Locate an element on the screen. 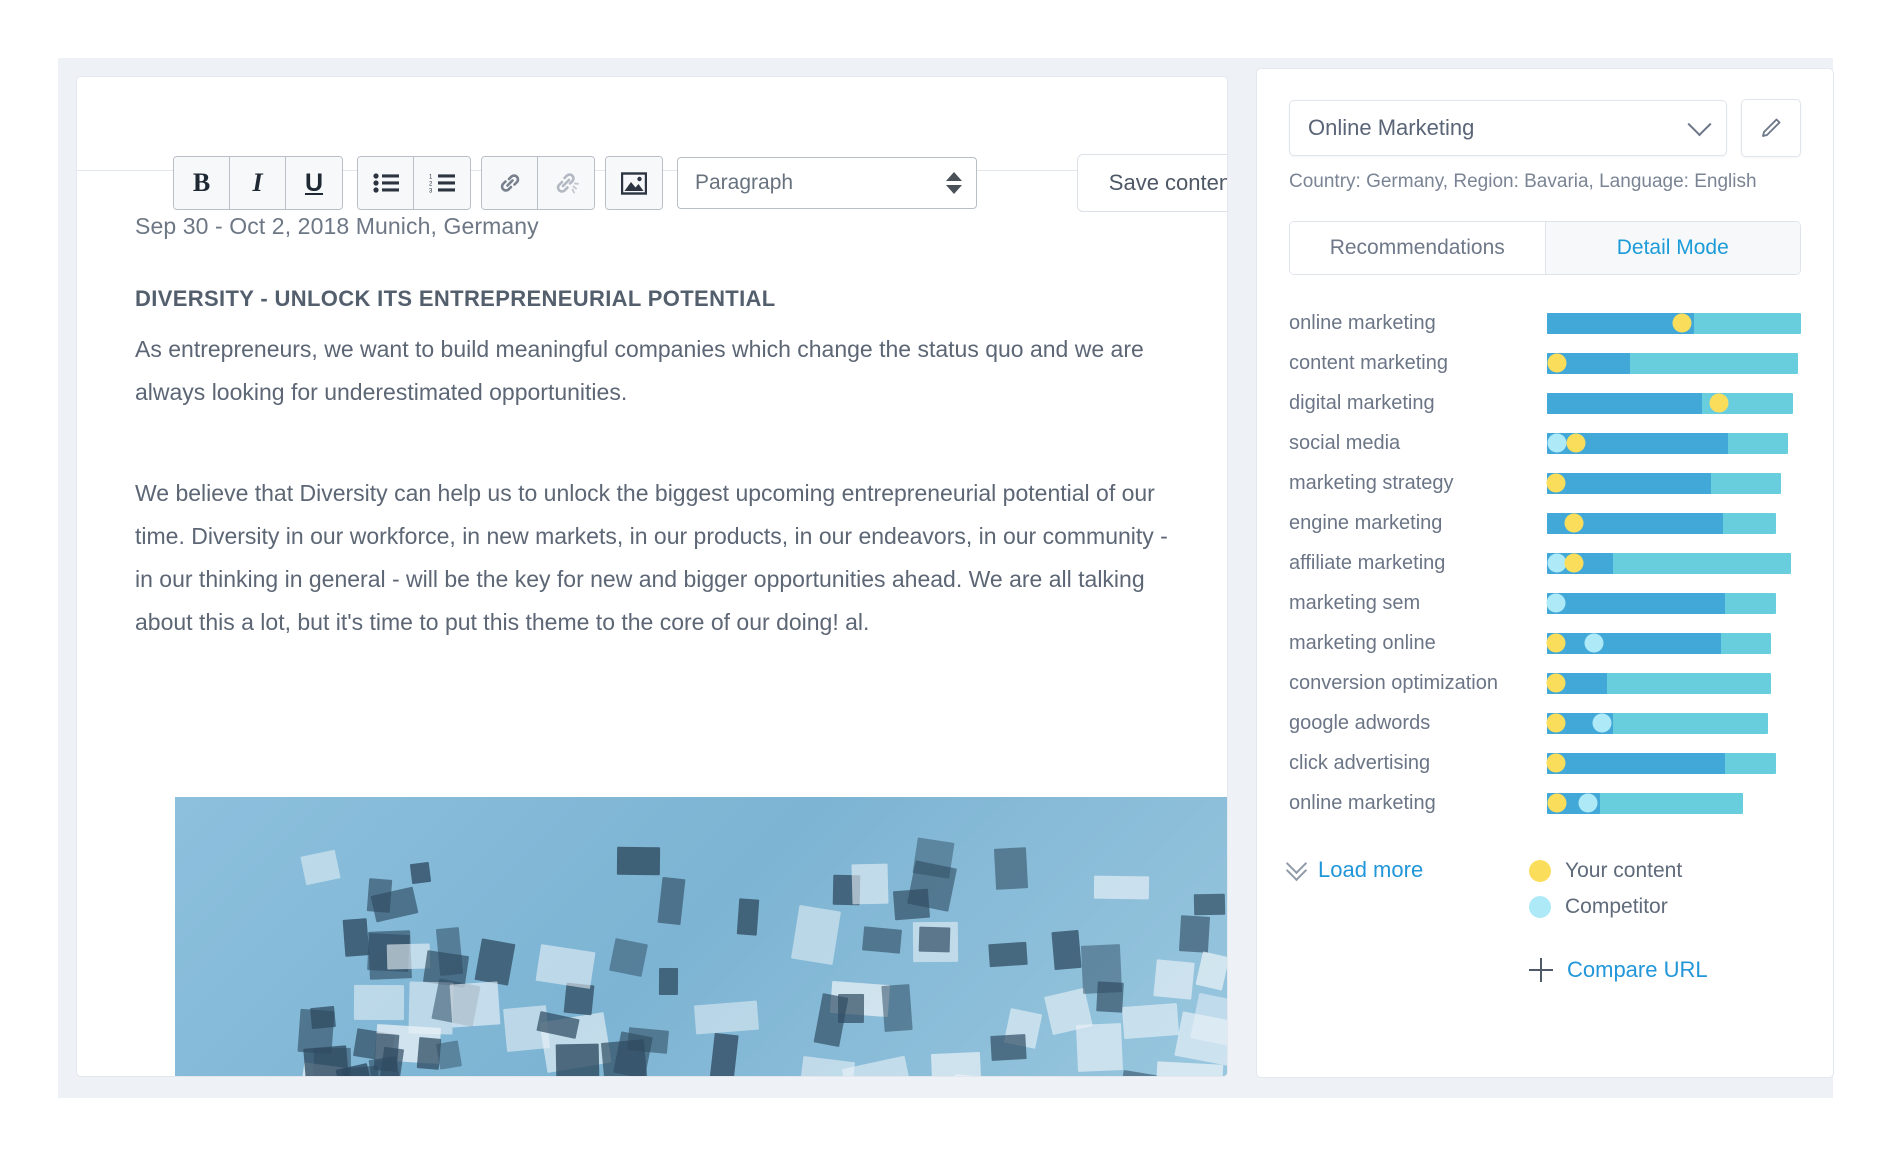 The width and height of the screenshot is (1890, 1152). link-button is located at coordinates (510, 183).